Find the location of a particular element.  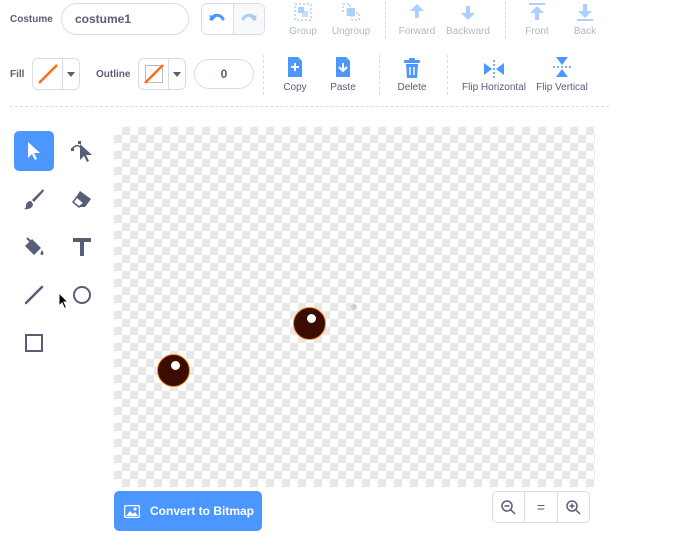

zoom-out-button is located at coordinates (508, 507).